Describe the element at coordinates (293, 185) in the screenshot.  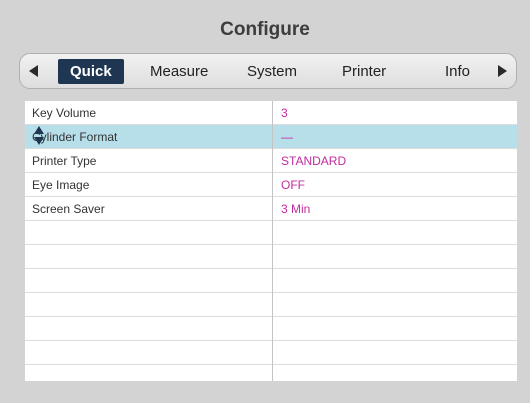
I see `setting-value: OFF` at that location.